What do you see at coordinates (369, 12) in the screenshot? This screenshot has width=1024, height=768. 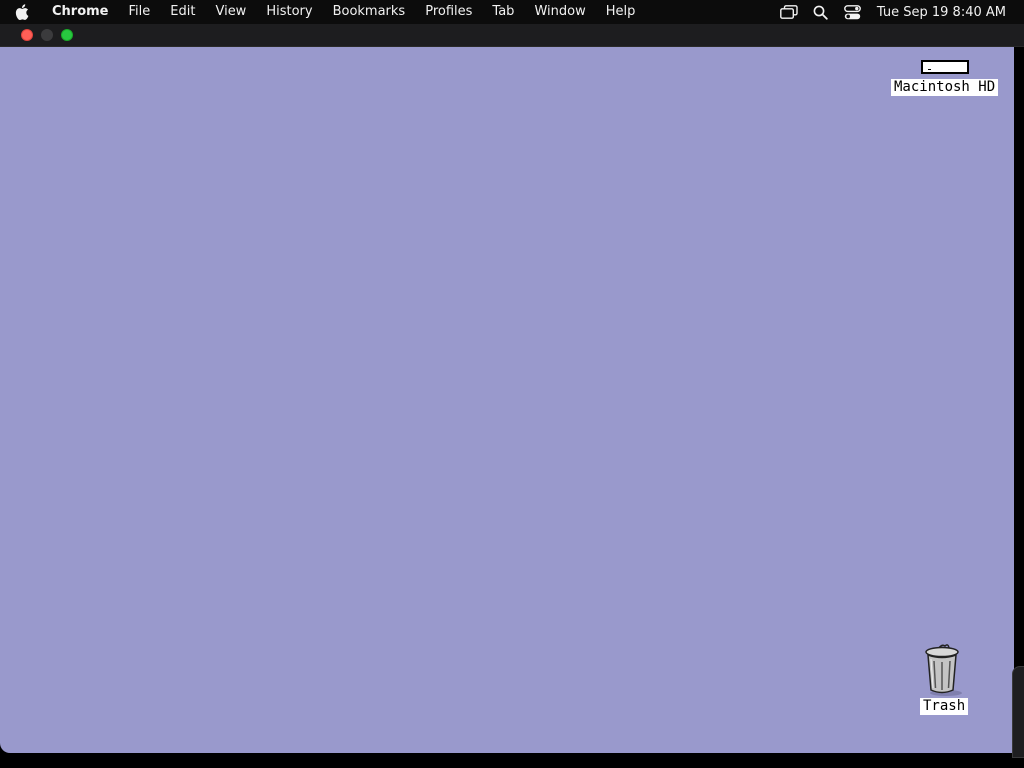 I see `menu-bookmarks: Bookmarks` at bounding box center [369, 12].